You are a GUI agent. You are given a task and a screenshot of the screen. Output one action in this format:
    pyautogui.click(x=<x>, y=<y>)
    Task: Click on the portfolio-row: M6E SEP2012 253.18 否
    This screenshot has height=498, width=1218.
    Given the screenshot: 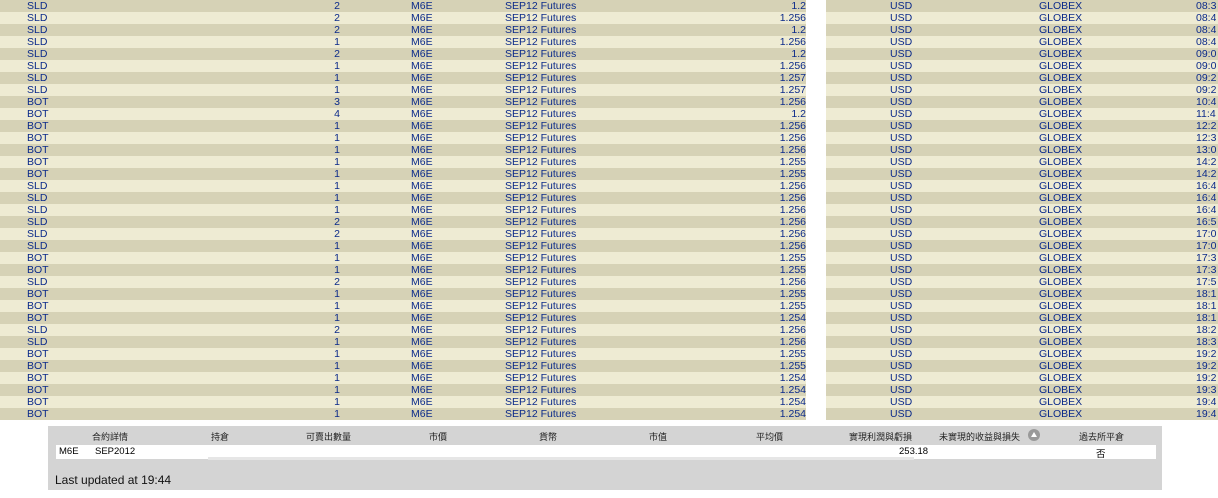 What is the action you would take?
    pyautogui.click(x=606, y=452)
    